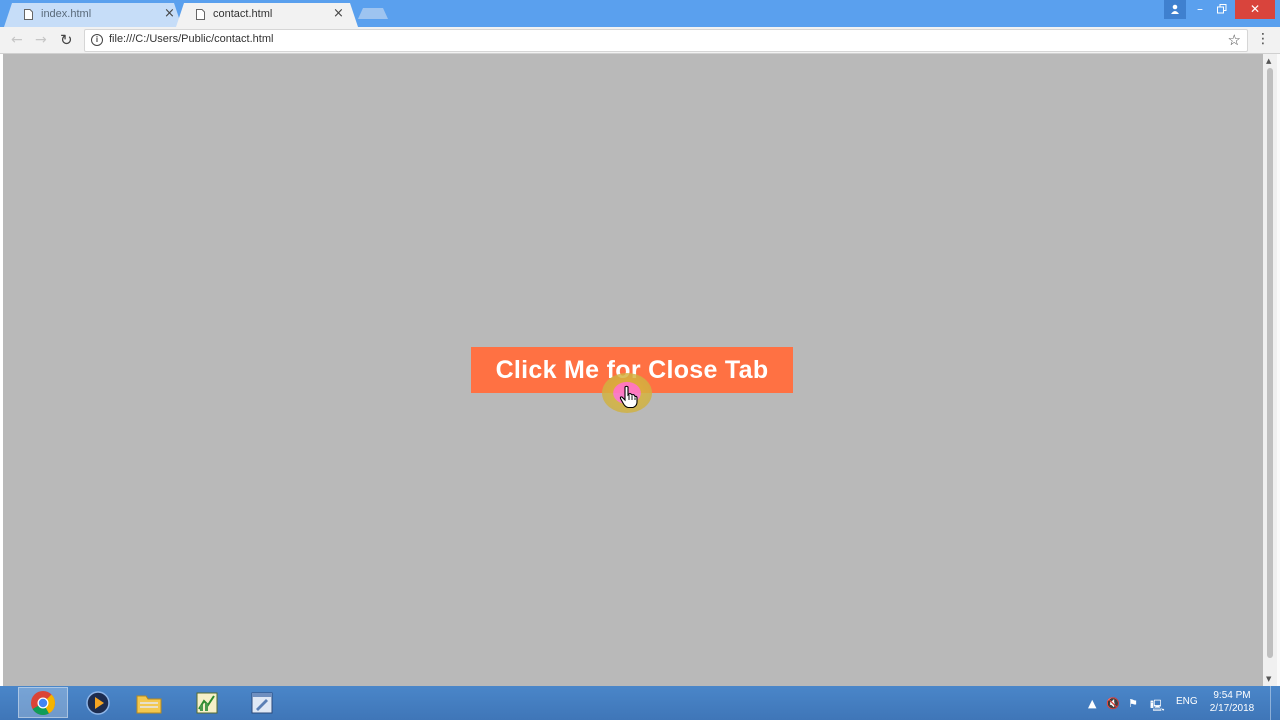 The height and width of the screenshot is (720, 1280). I want to click on file-explorer-icon, so click(149, 702).